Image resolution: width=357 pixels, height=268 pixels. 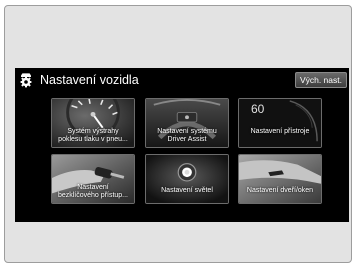 I want to click on tile-instrument-settings: 60 Nastavení přístroje, so click(x=280, y=123).